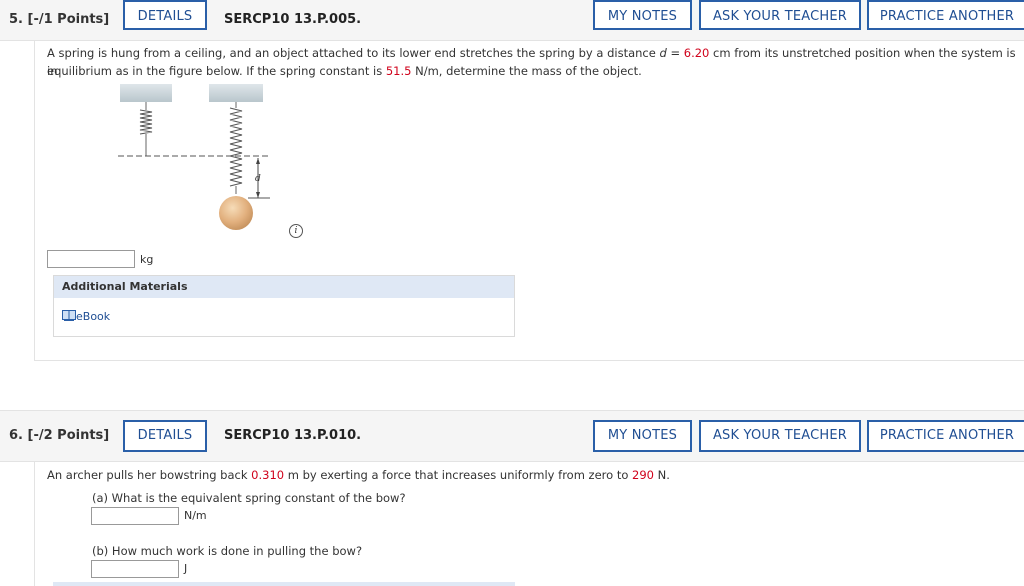 This screenshot has height=586, width=1024. Describe the element at coordinates (135, 516) in the screenshot. I see `spring-constant-answer-input` at that location.